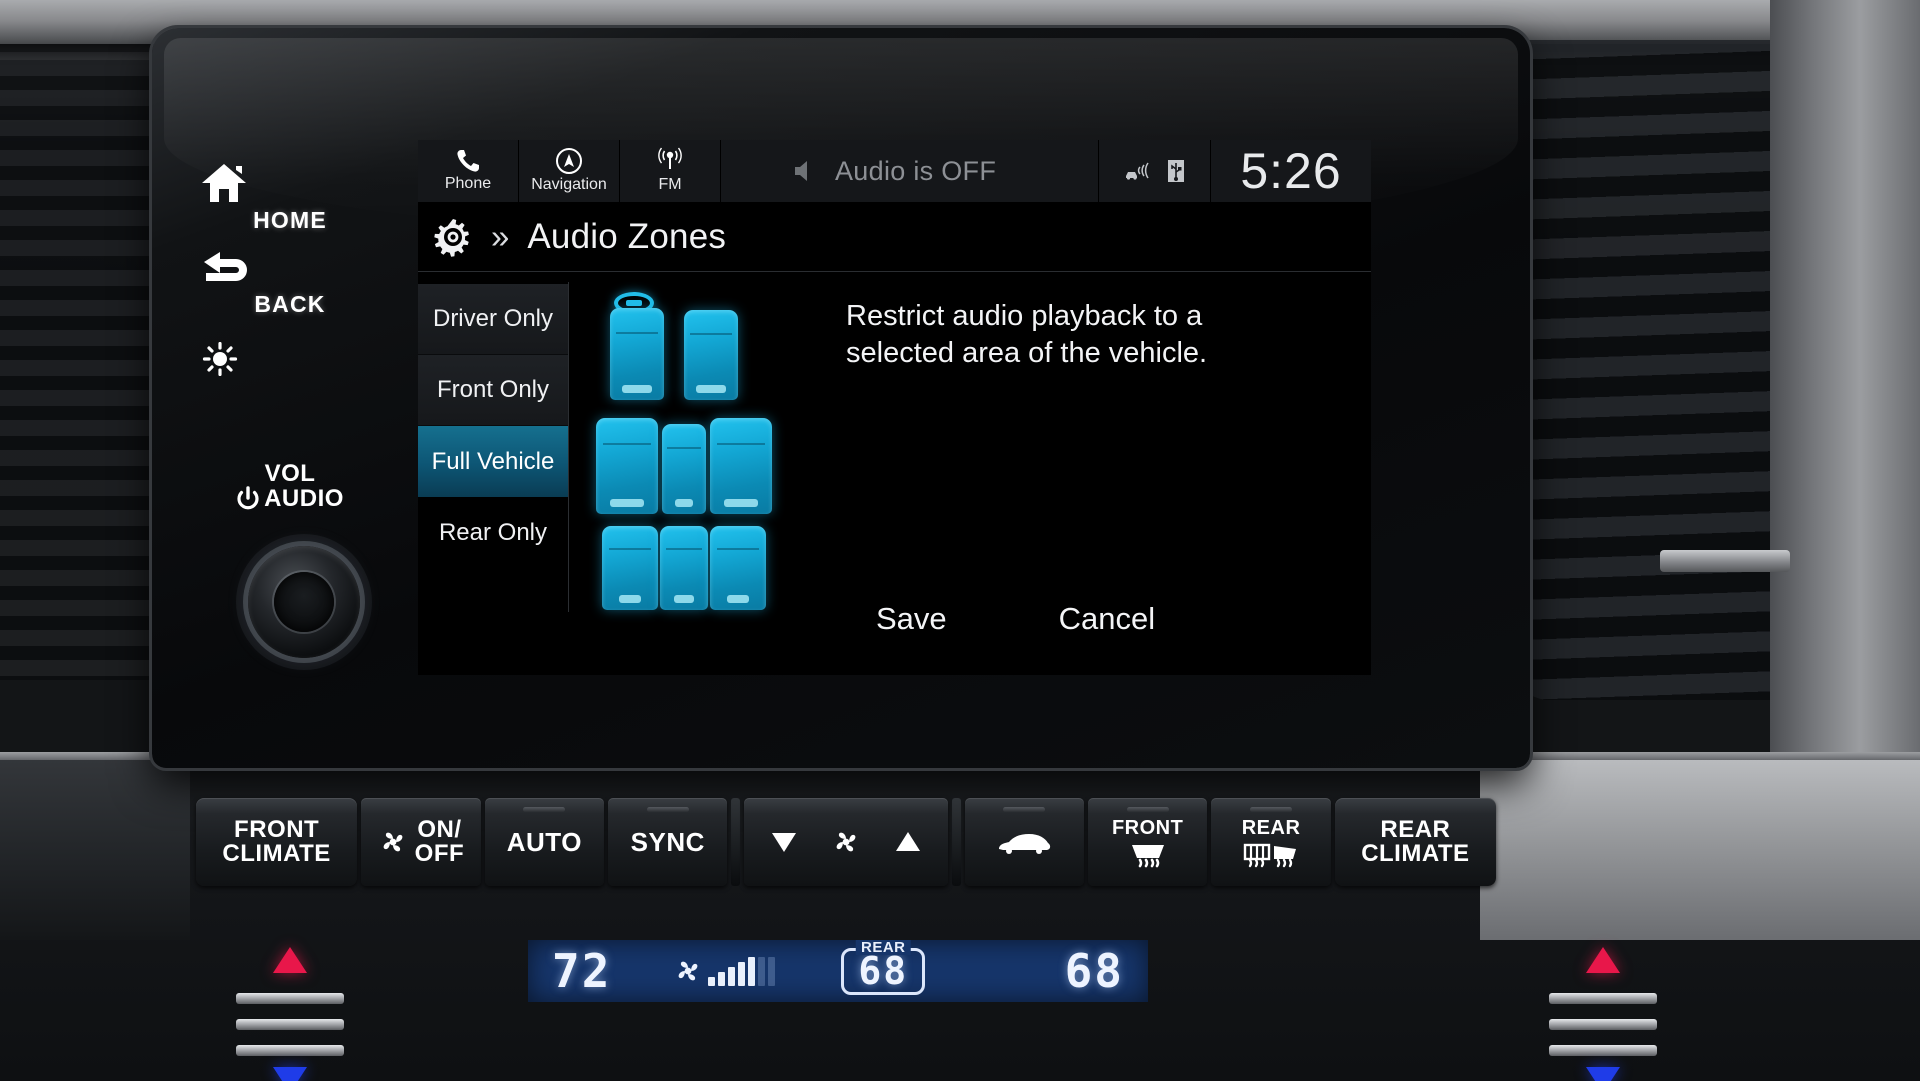 The image size is (1920, 1081). I want to click on save-button: Save, so click(911, 619).